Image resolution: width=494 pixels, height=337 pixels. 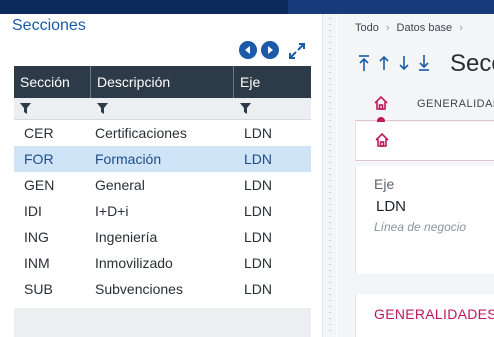 I want to click on cell-seccion: GEN, so click(x=39, y=185).